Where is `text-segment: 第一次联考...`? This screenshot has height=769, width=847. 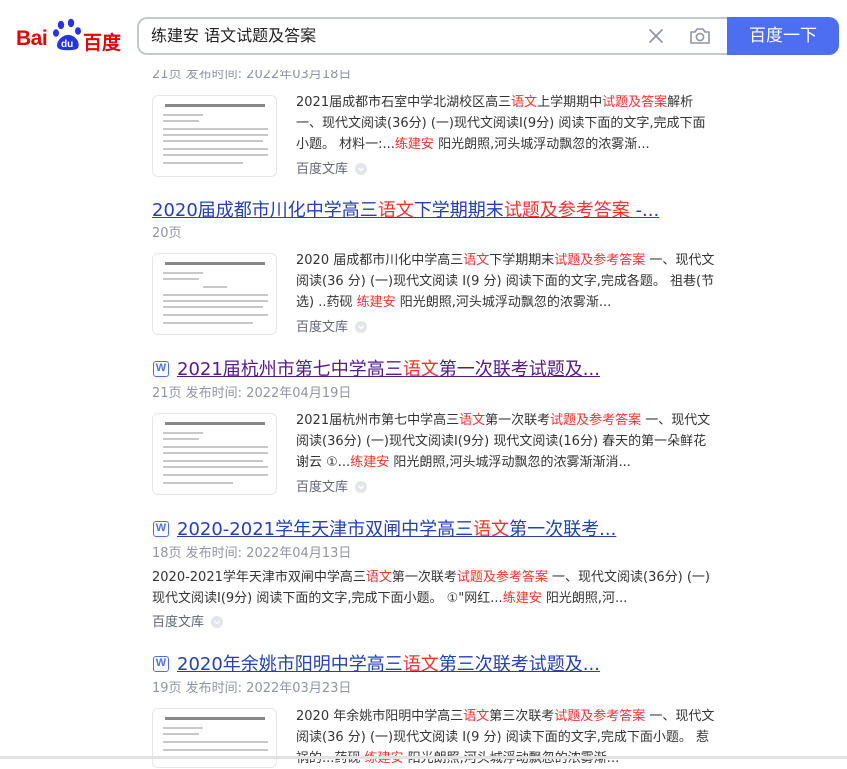 text-segment: 第一次联考... is located at coordinates (563, 529).